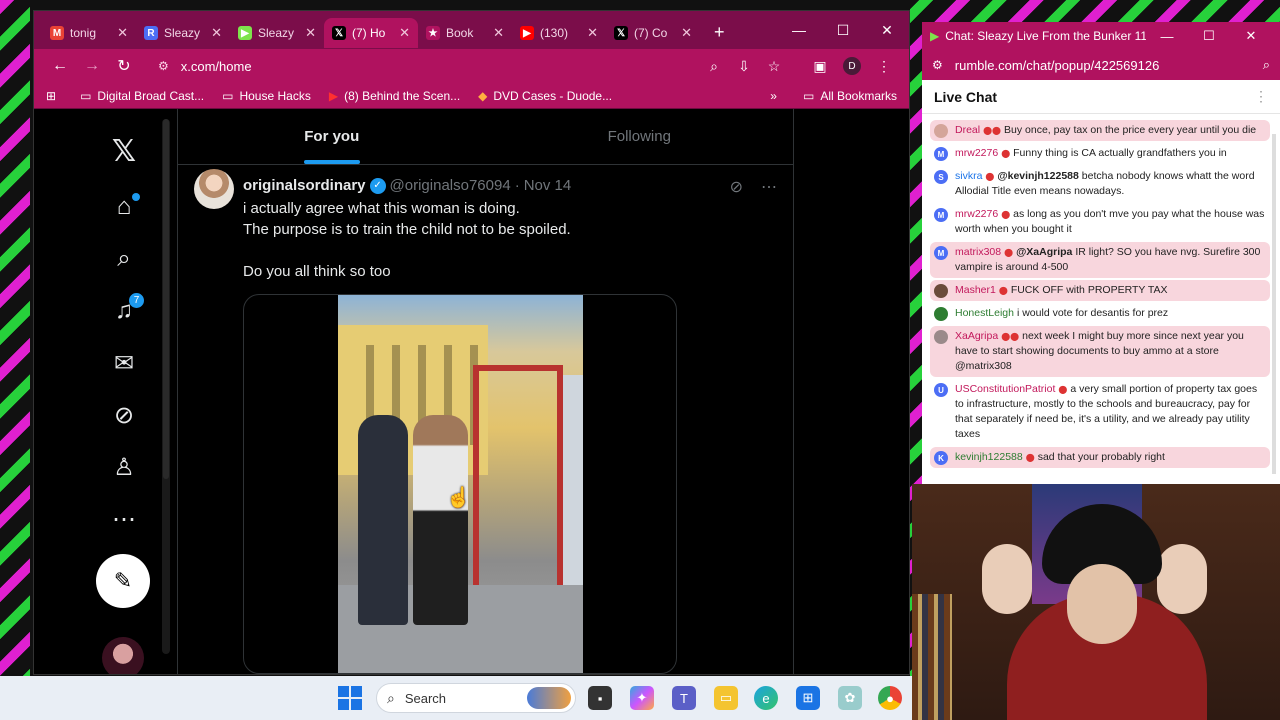  I want to click on install-app-icon: ⇩, so click(744, 66).